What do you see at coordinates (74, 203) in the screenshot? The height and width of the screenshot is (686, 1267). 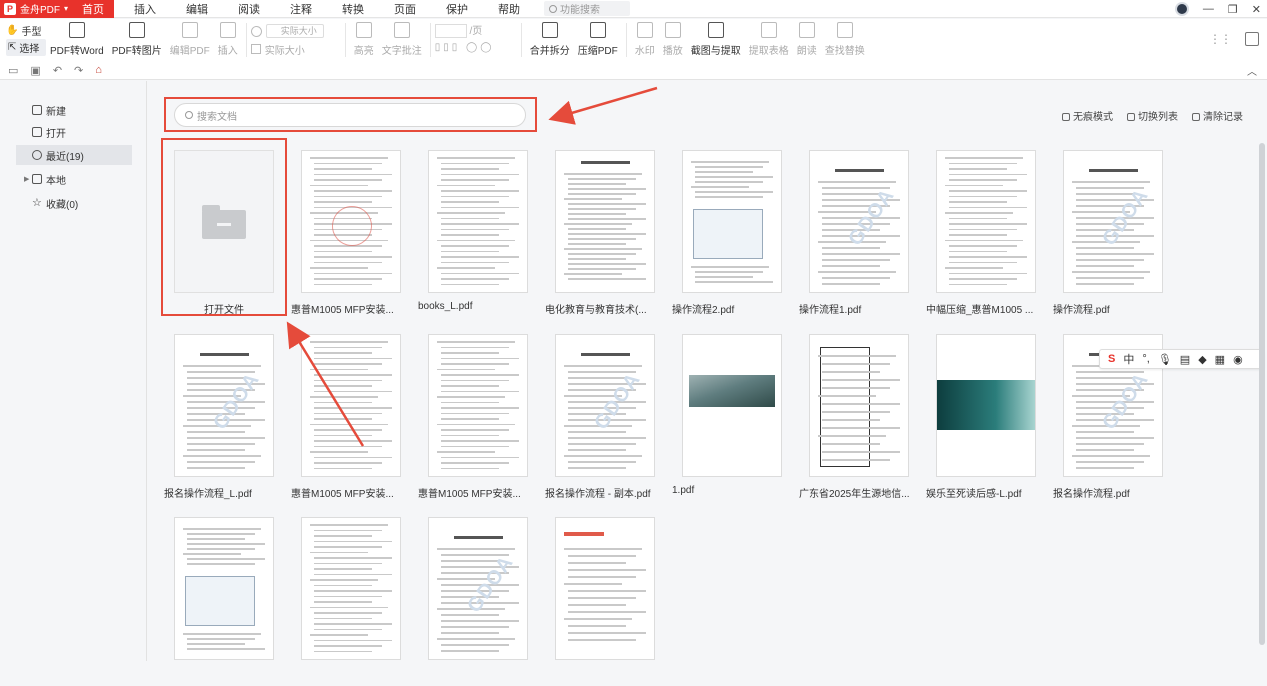 I see `sidebar-item-favorites: ☆ 收藏(0)` at bounding box center [74, 203].